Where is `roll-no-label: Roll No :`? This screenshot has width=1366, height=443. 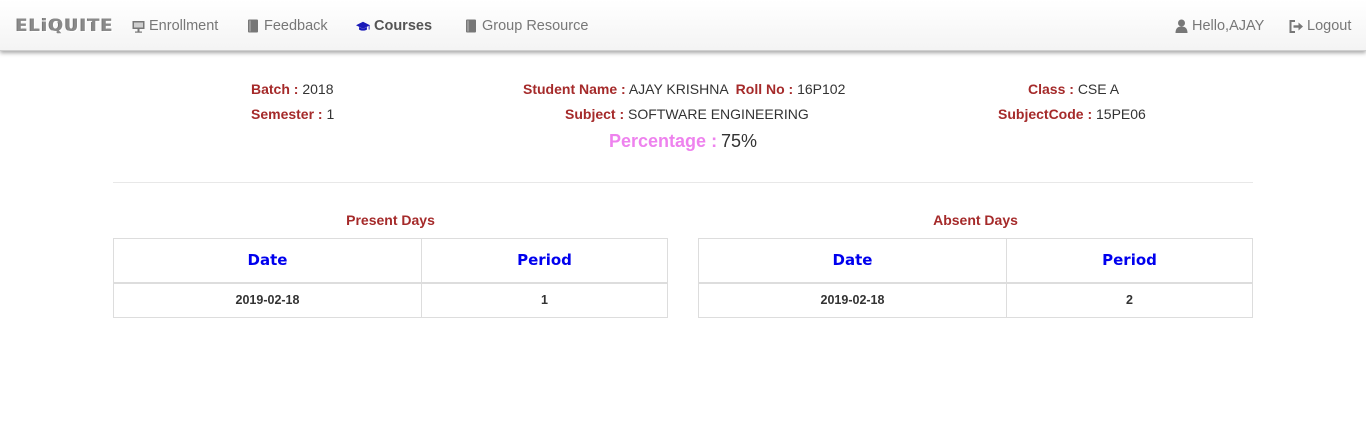 roll-no-label: Roll No : is located at coordinates (764, 89).